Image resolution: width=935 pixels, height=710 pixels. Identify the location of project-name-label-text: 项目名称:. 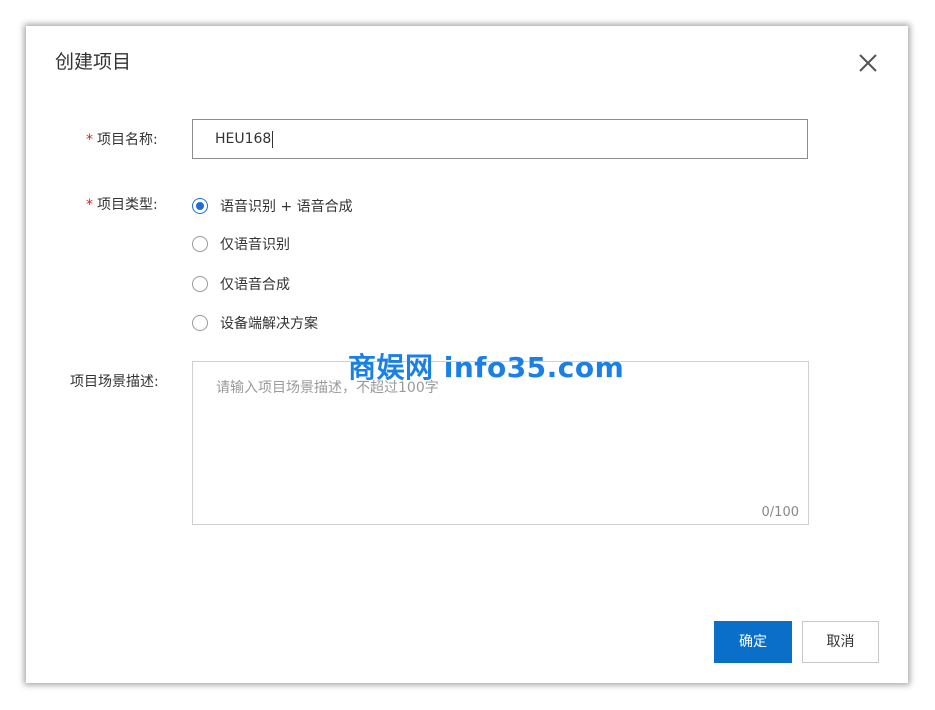
(127, 140).